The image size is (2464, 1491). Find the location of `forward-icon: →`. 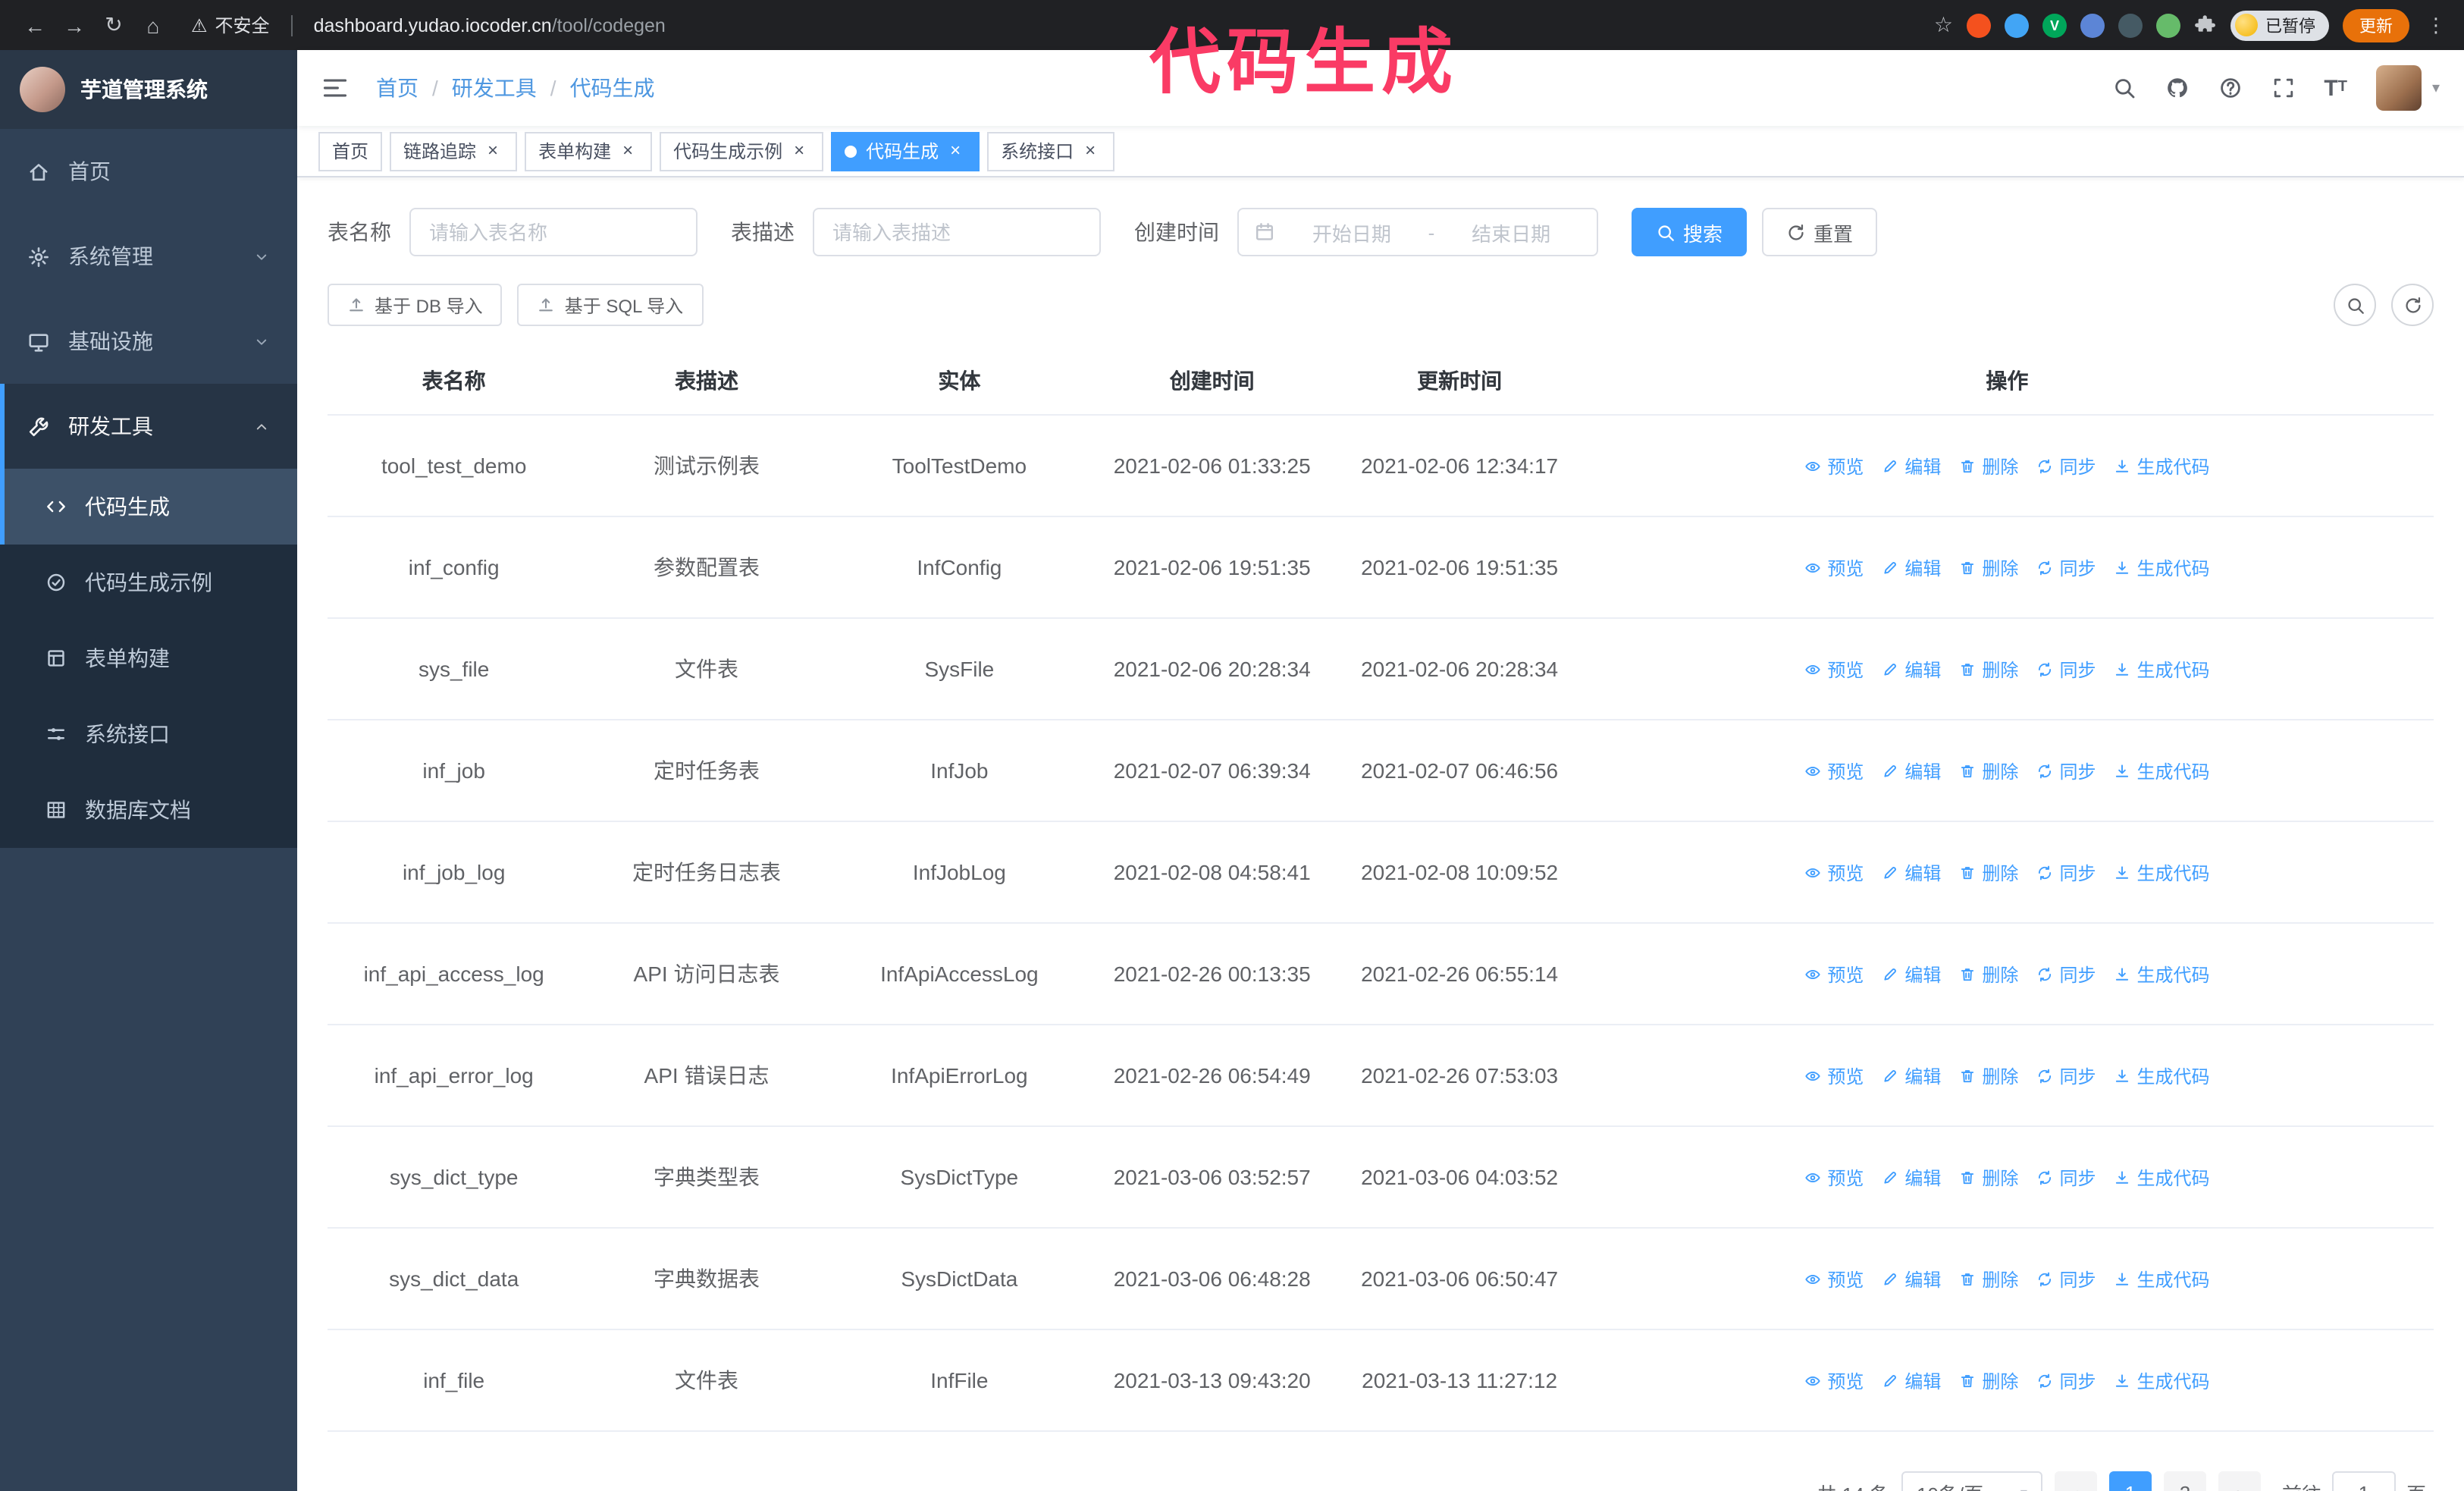

forward-icon: → is located at coordinates (74, 25).